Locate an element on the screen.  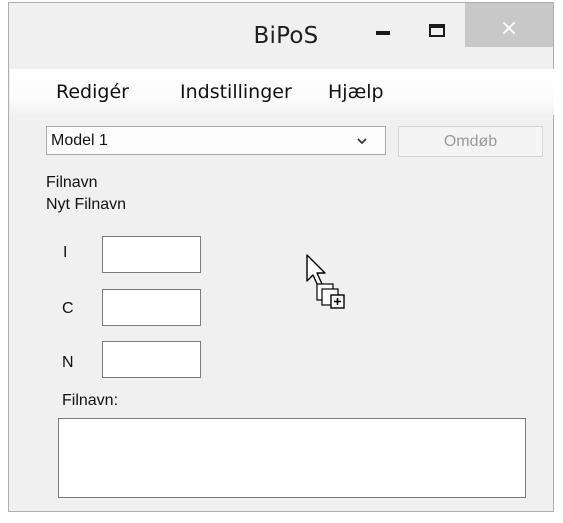
field-n-input is located at coordinates (151, 359).